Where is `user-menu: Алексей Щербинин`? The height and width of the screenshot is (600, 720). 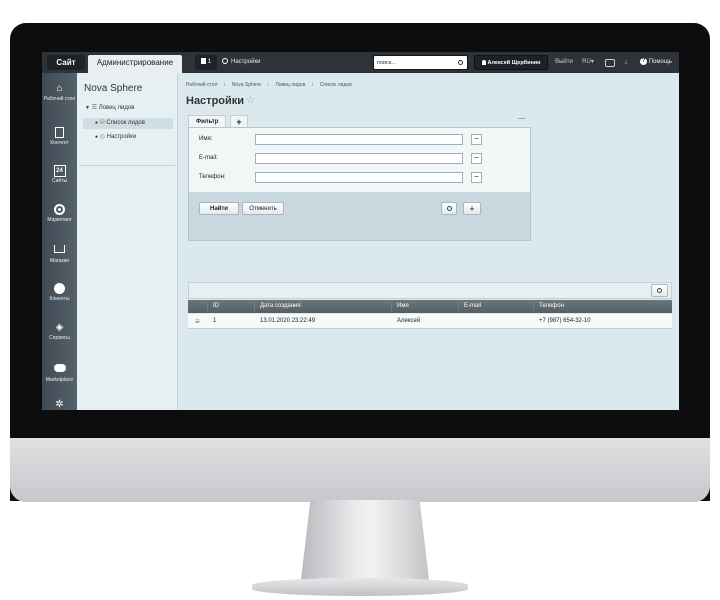
user-menu: Алексей Щербинин is located at coordinates (511, 62).